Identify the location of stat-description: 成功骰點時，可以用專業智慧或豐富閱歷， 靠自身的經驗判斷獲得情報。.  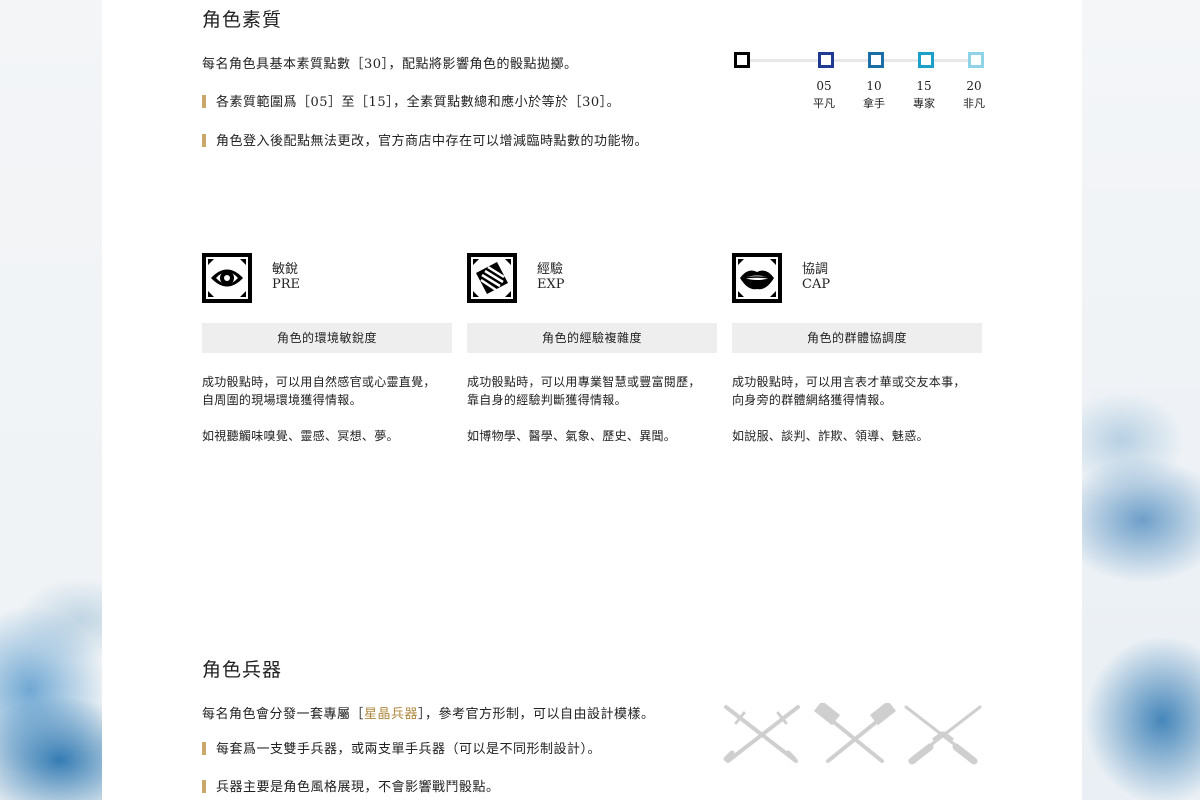
(584, 391).